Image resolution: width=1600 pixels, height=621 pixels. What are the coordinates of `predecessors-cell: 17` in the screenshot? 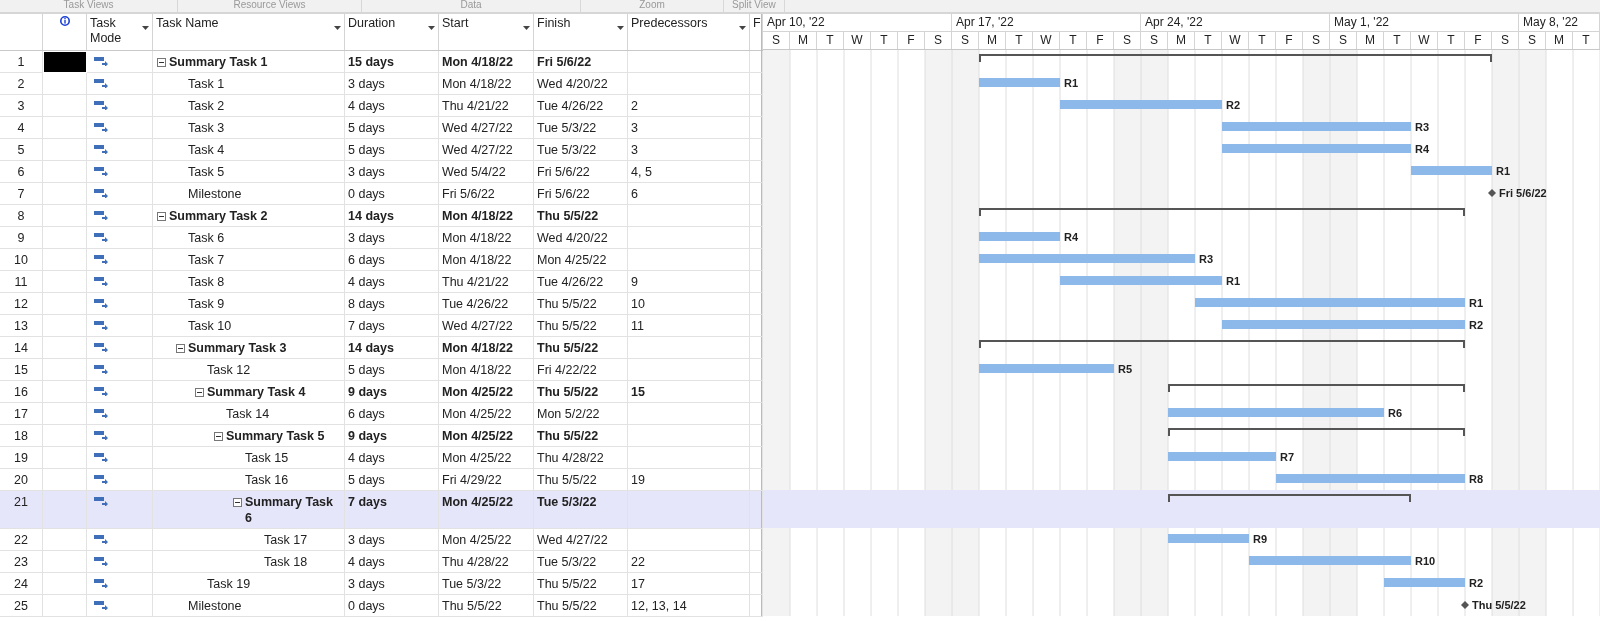 It's located at (638, 584).